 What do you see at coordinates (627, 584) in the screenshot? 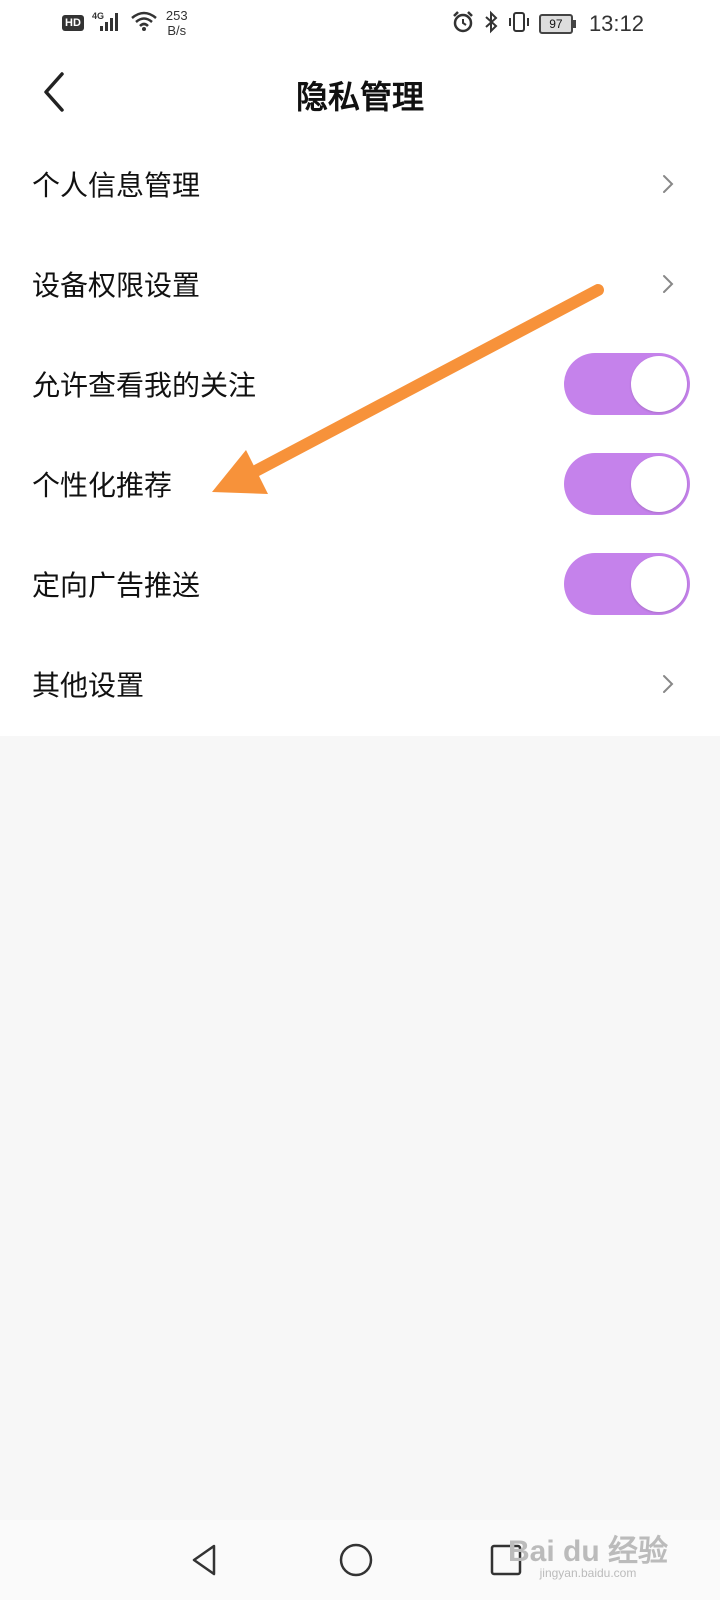
I see `targeted-ads-toggle` at bounding box center [627, 584].